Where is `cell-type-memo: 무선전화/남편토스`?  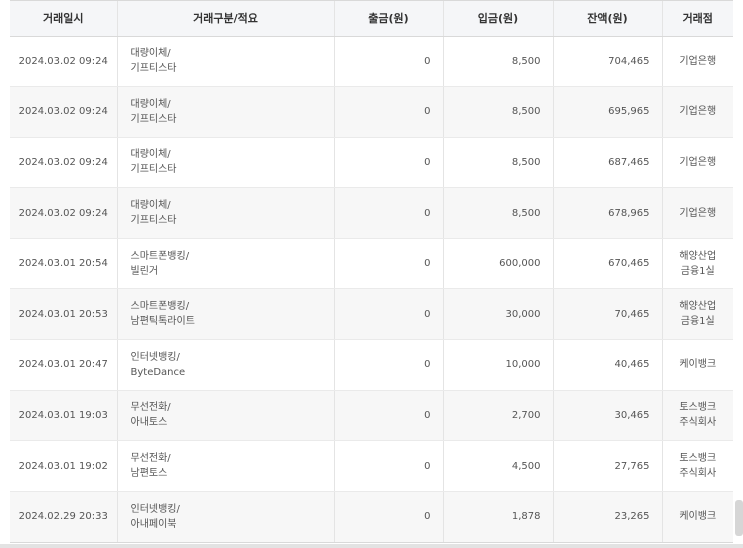
cell-type-memo: 무선전화/남편토스 is located at coordinates (226, 466).